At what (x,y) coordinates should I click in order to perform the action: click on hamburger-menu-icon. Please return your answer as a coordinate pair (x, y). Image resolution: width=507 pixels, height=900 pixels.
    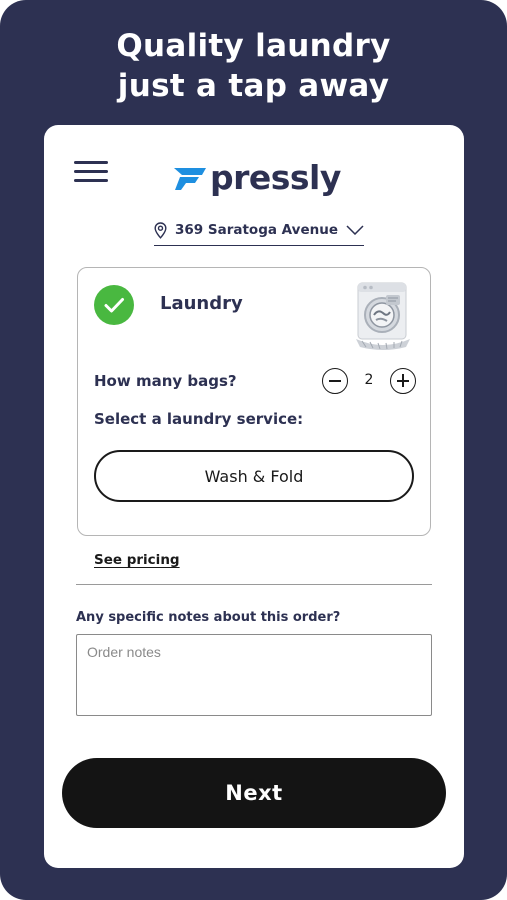
    Looking at the image, I should click on (91, 172).